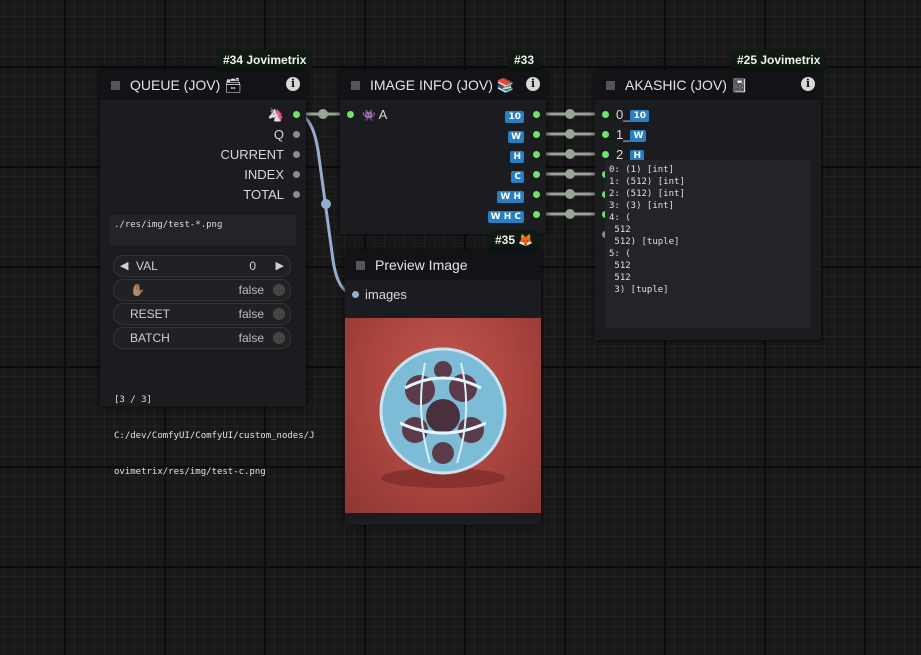 The height and width of the screenshot is (655, 921). I want to click on output-label-wh: W H, so click(510, 195).